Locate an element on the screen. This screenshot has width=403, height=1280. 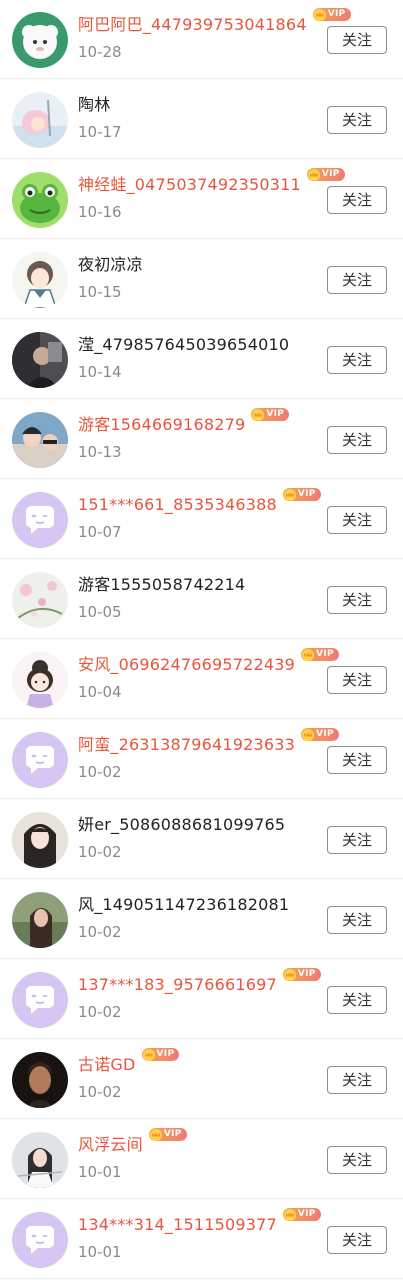
list-item: 137***183_9576661697 VIP 10-02 关注 is located at coordinates (201, 999).